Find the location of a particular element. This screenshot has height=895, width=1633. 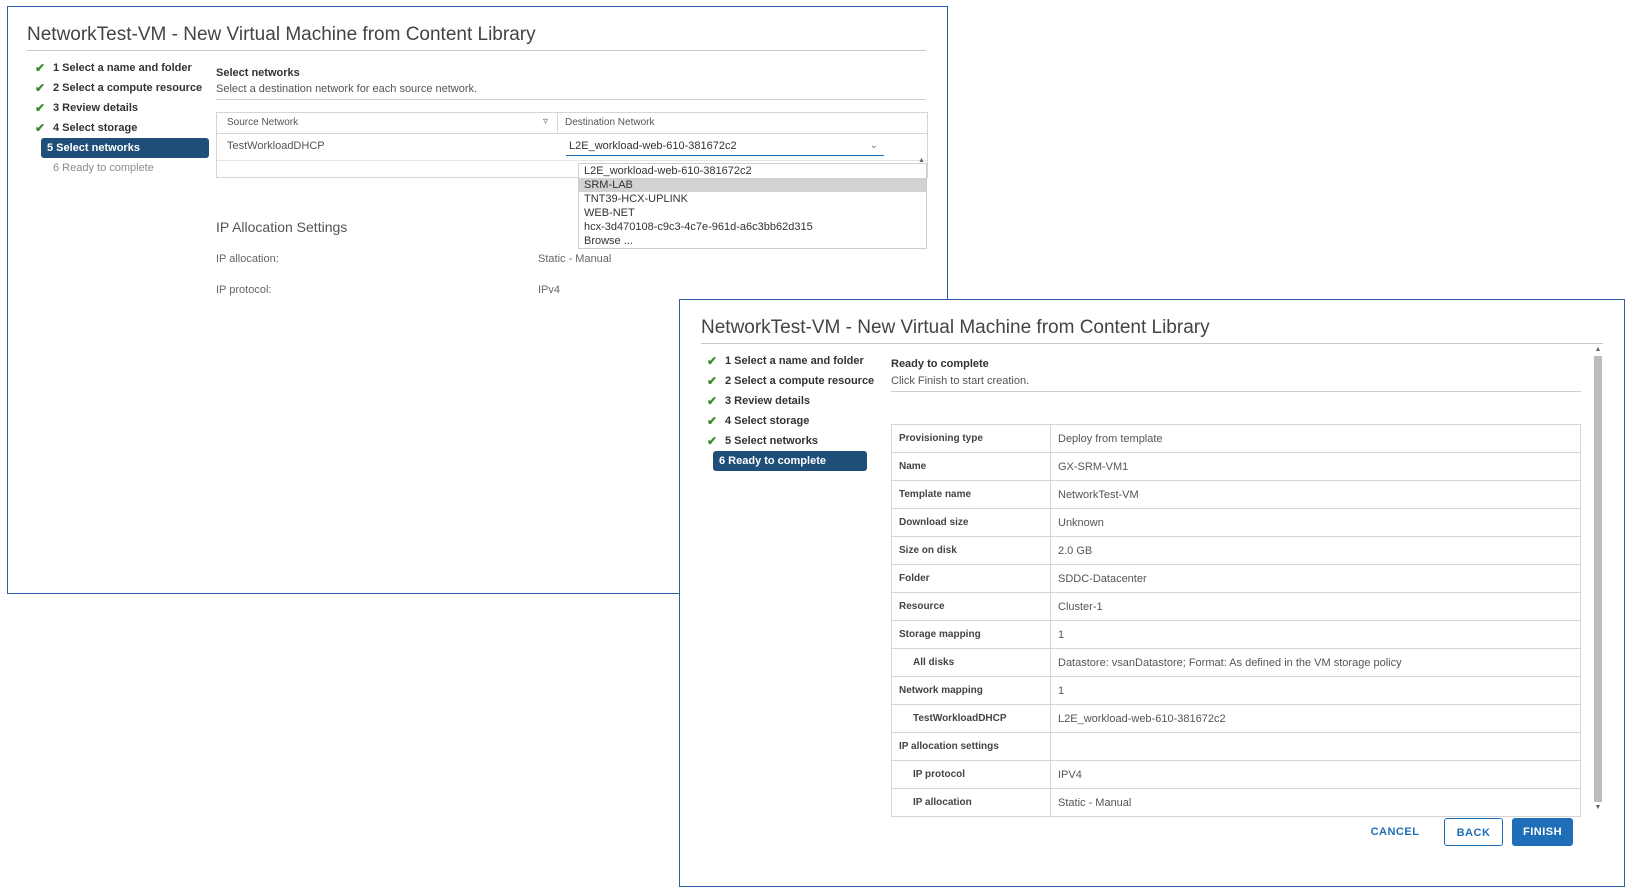

column-destination-network: Destination Network is located at coordinates (609, 122).